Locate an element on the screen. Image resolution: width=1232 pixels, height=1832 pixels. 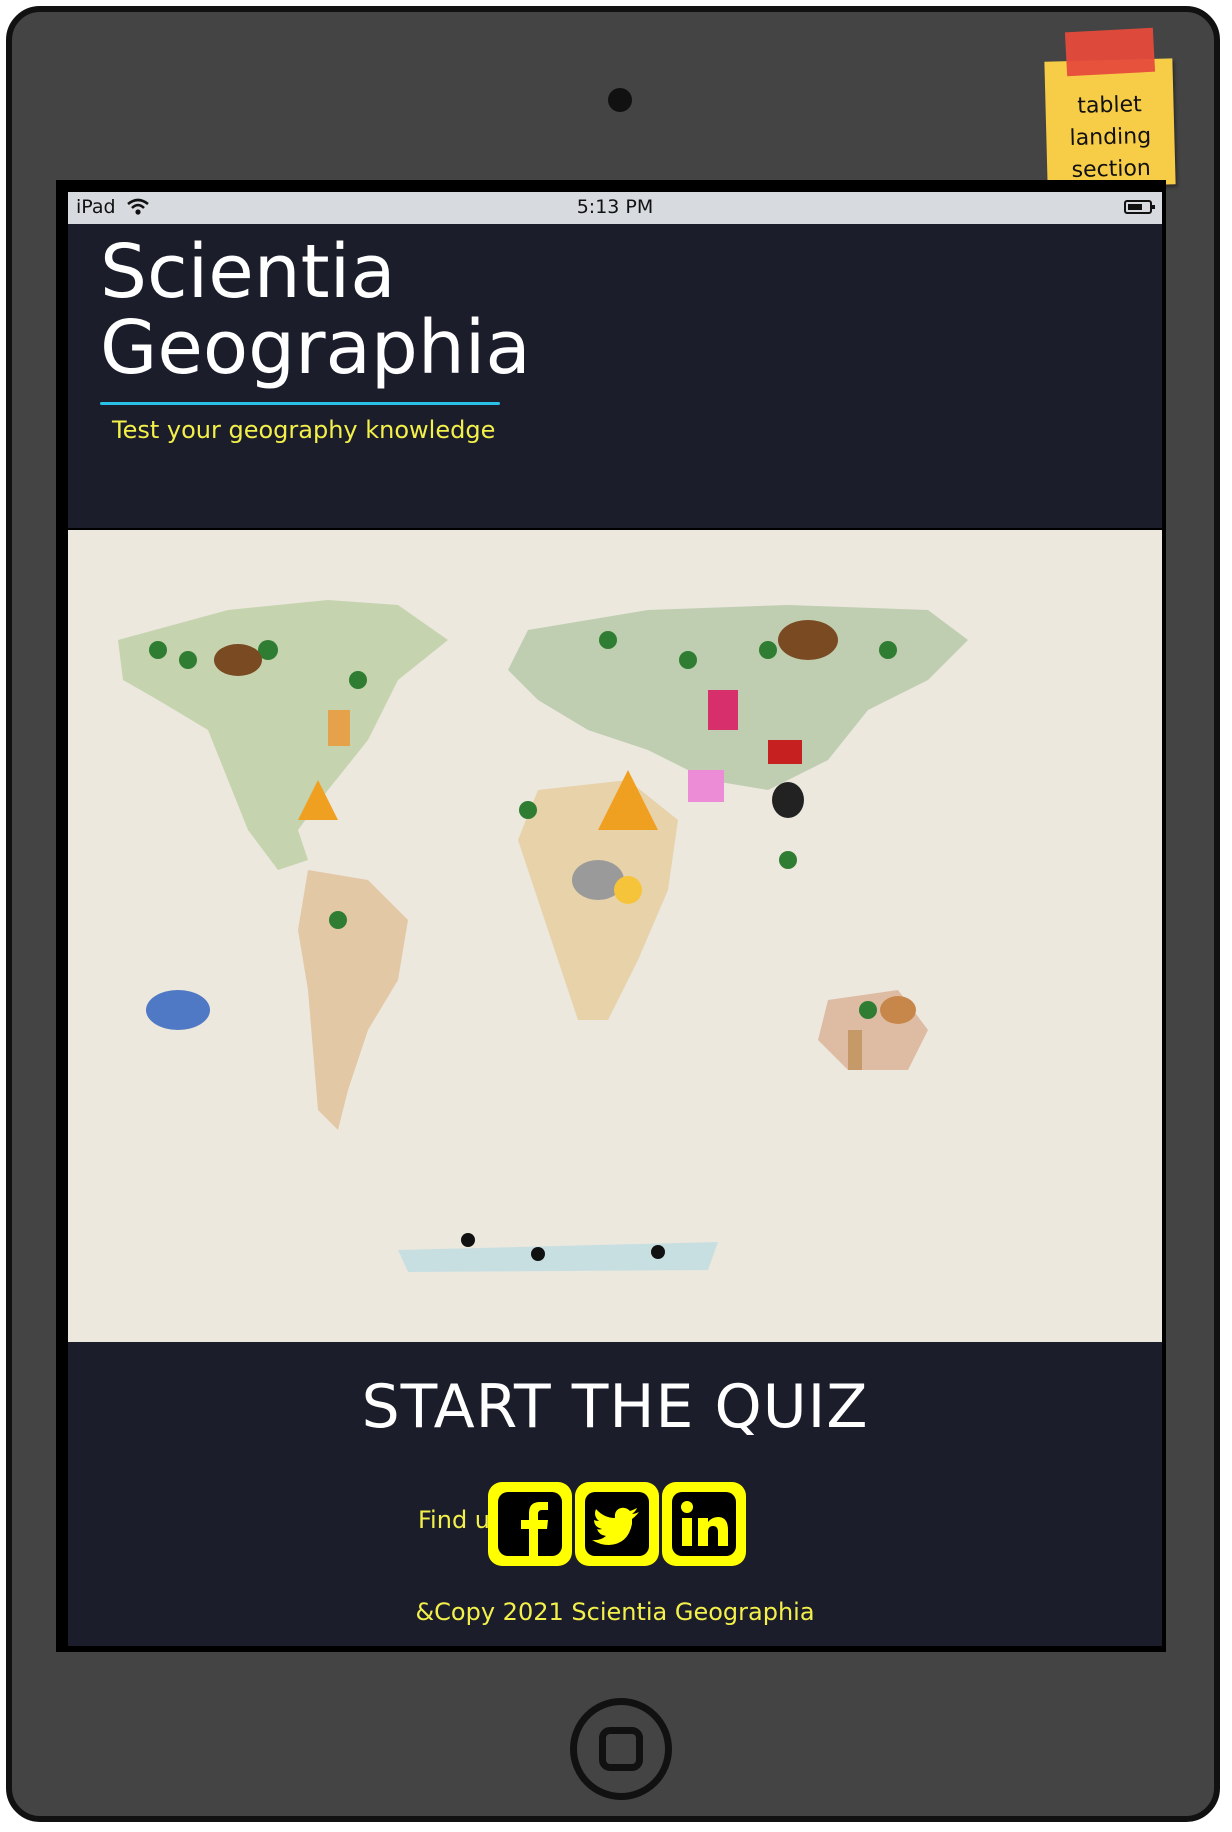
start-quiz-button: START THE QUIZ is located at coordinates (615, 1407).